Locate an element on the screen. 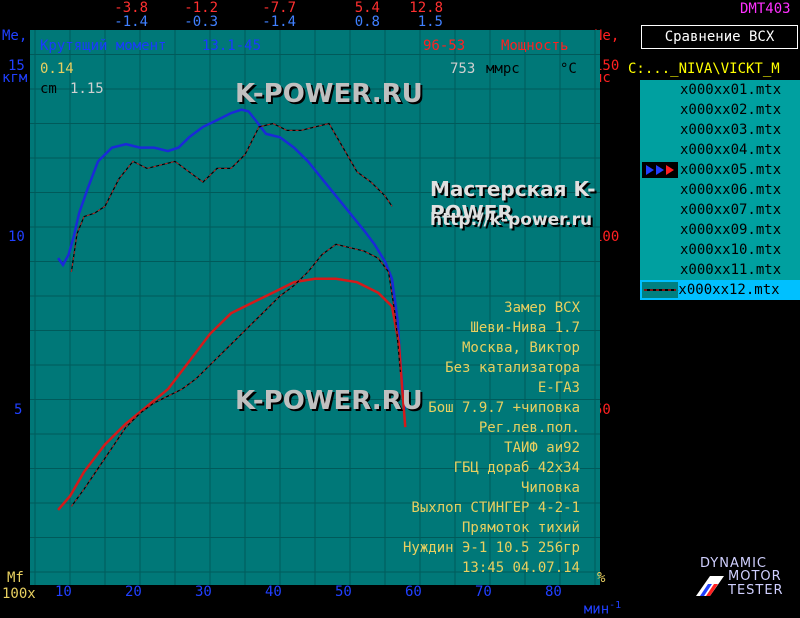 This screenshot has width=800, height=618. note-line: Выхлоп СТИНГЕР 4-2-1 is located at coordinates (495, 508).